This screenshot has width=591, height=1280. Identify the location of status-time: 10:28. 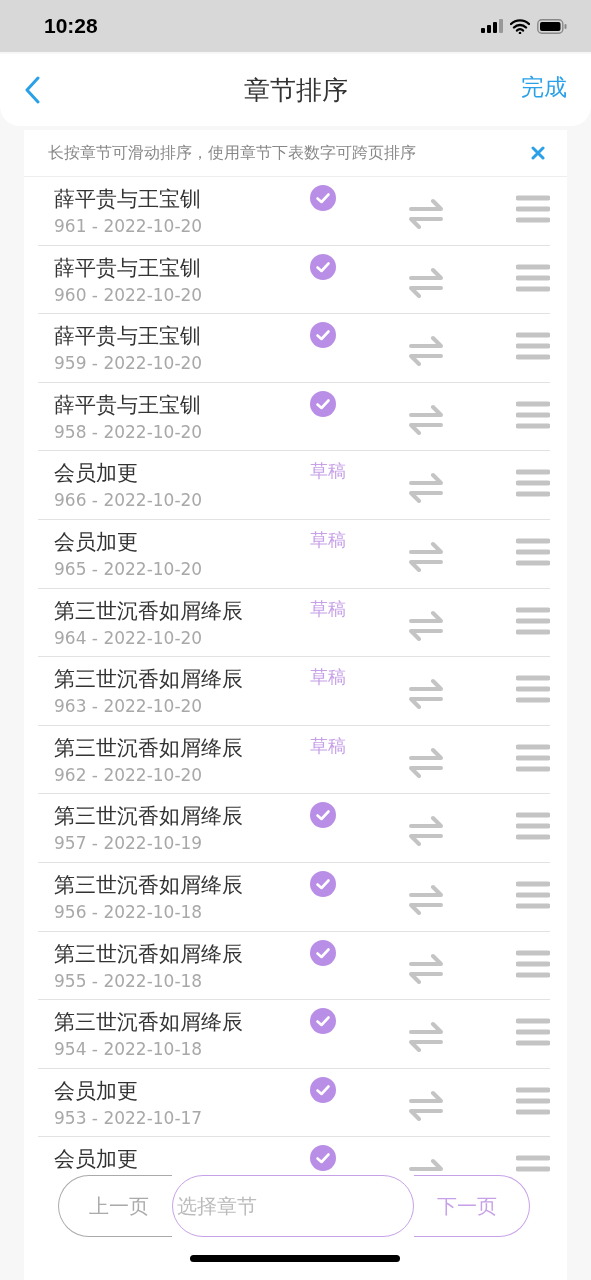
(71, 26).